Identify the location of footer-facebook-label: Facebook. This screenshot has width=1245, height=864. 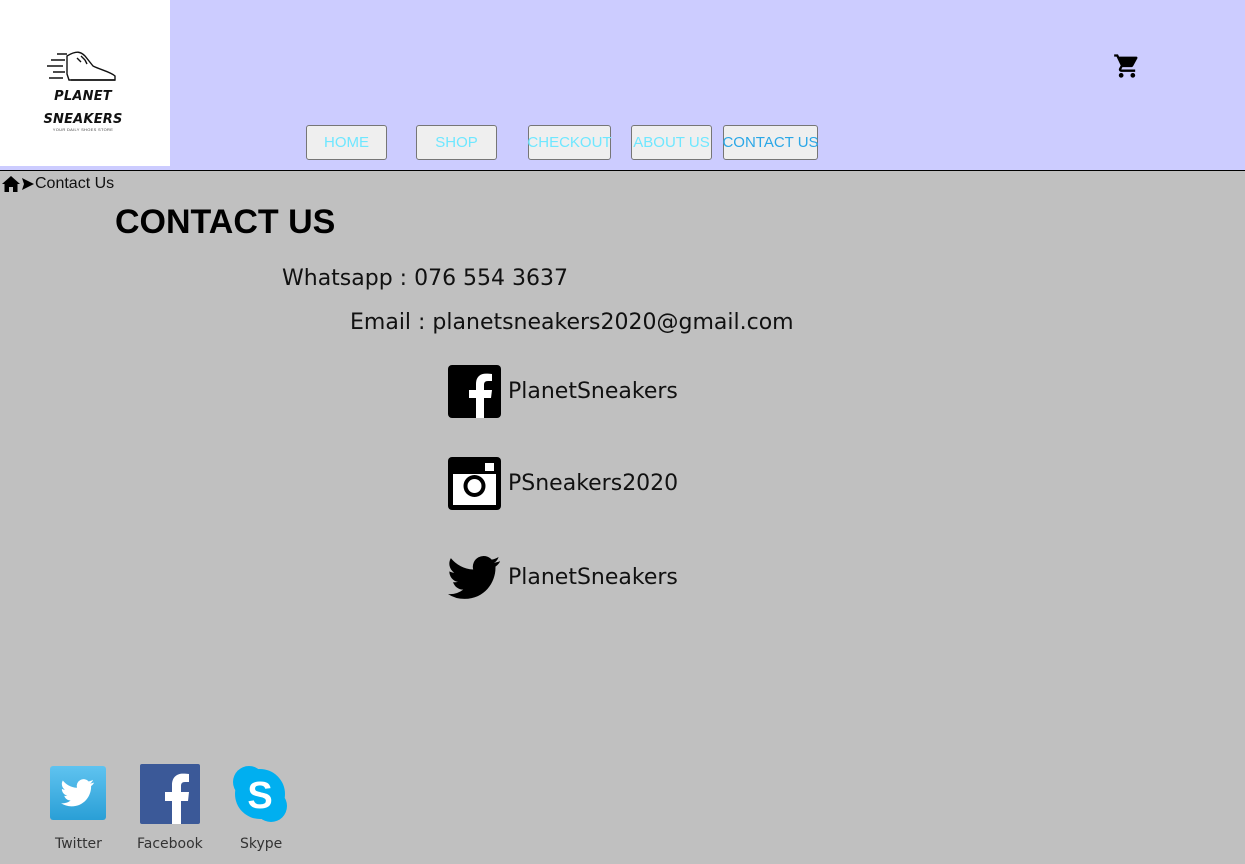
(170, 844).